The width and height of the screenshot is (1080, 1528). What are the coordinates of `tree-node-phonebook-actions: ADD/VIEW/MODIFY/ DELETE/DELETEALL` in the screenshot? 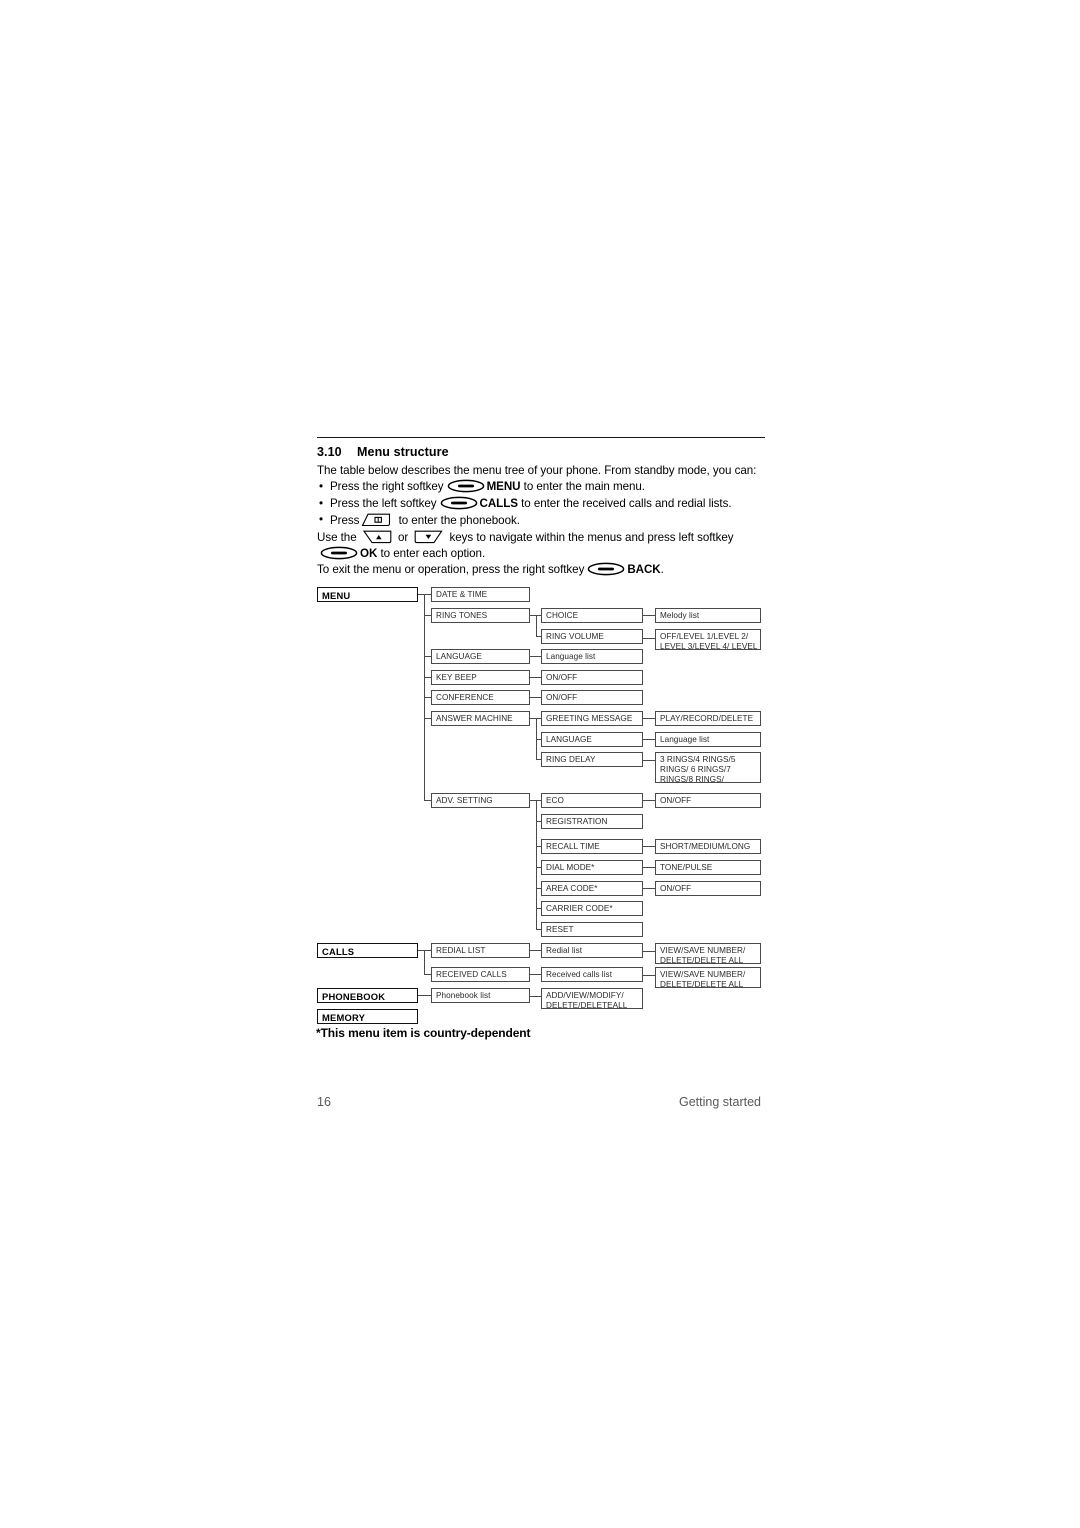 It's located at (592, 998).